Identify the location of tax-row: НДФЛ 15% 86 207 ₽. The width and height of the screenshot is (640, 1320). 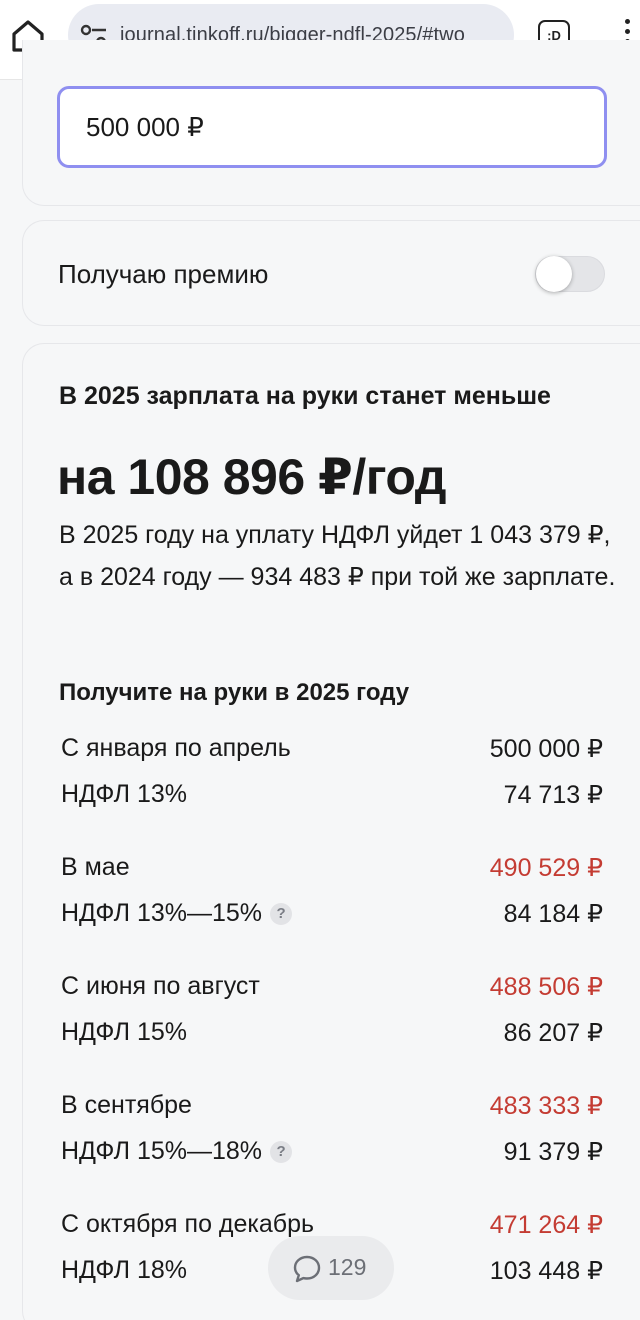
(332, 1038).